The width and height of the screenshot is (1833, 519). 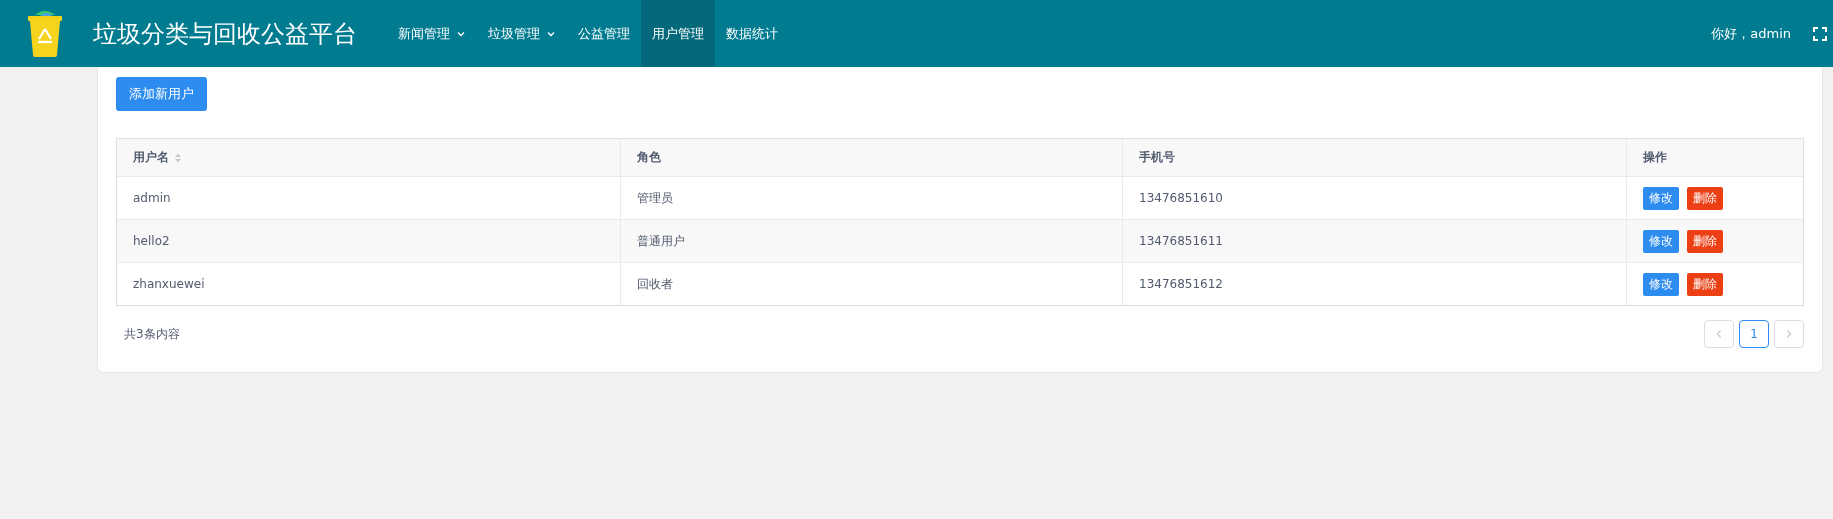 I want to click on chevron-left-icon, so click(x=1719, y=334).